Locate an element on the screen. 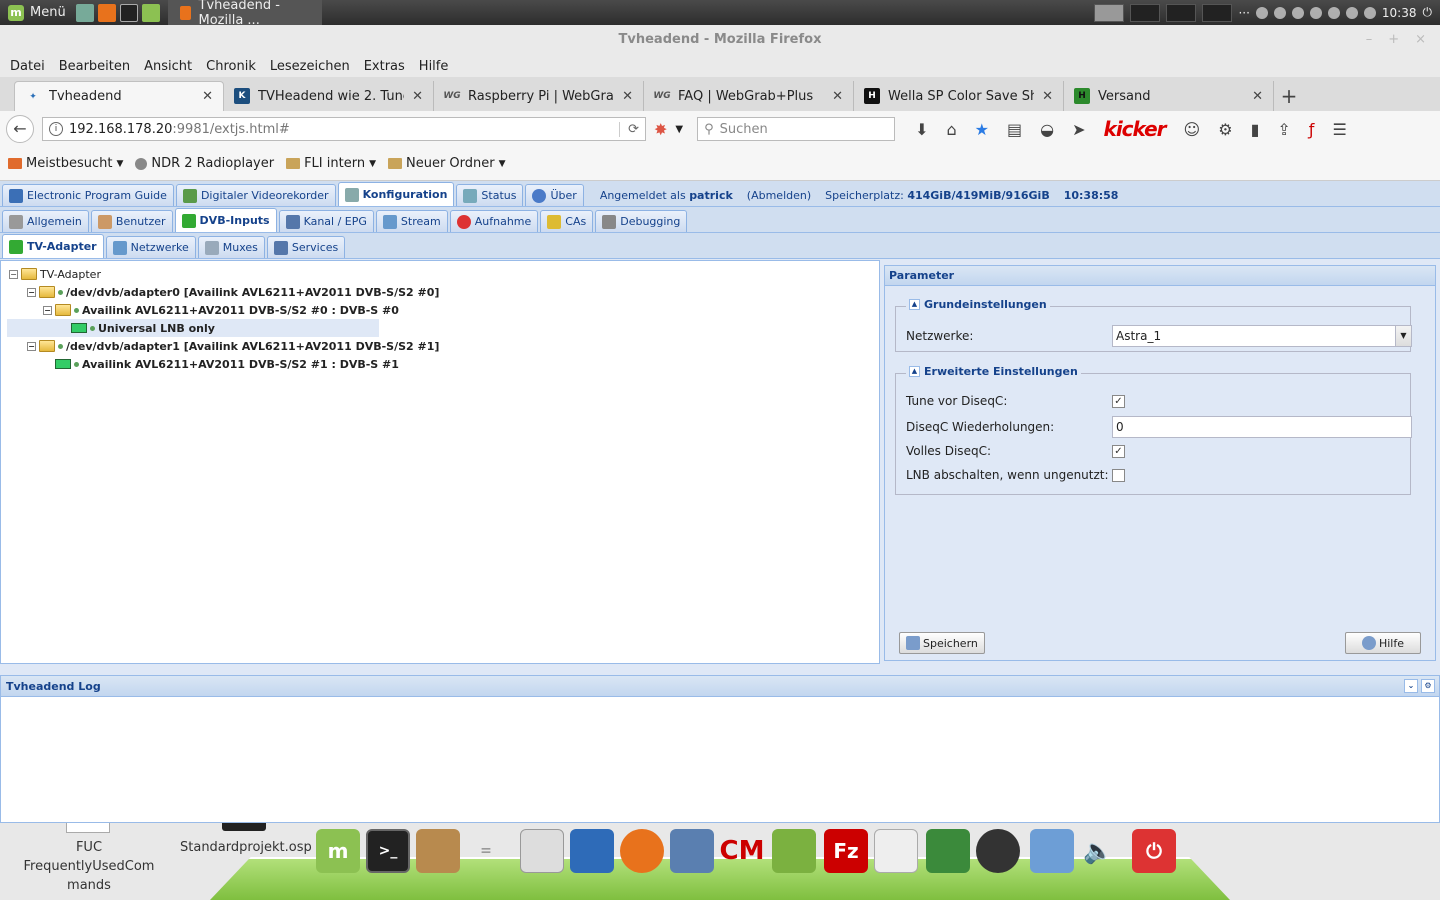 The height and width of the screenshot is (900, 1440). tab-ueber: Über is located at coordinates (554, 195).